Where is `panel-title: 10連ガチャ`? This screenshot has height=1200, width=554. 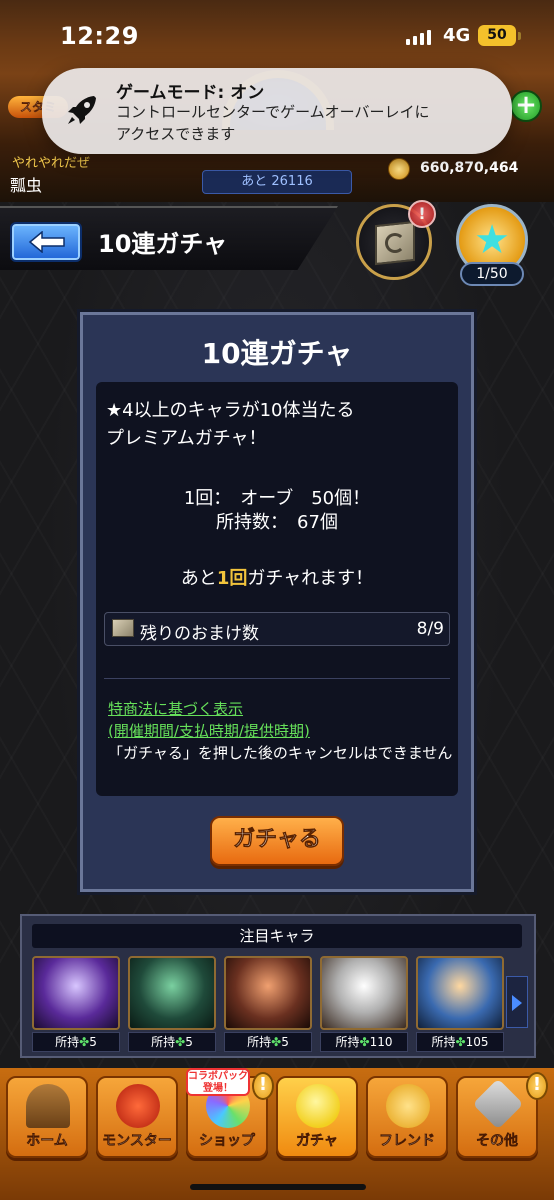
panel-title: 10連ガチャ is located at coordinates (277, 353).